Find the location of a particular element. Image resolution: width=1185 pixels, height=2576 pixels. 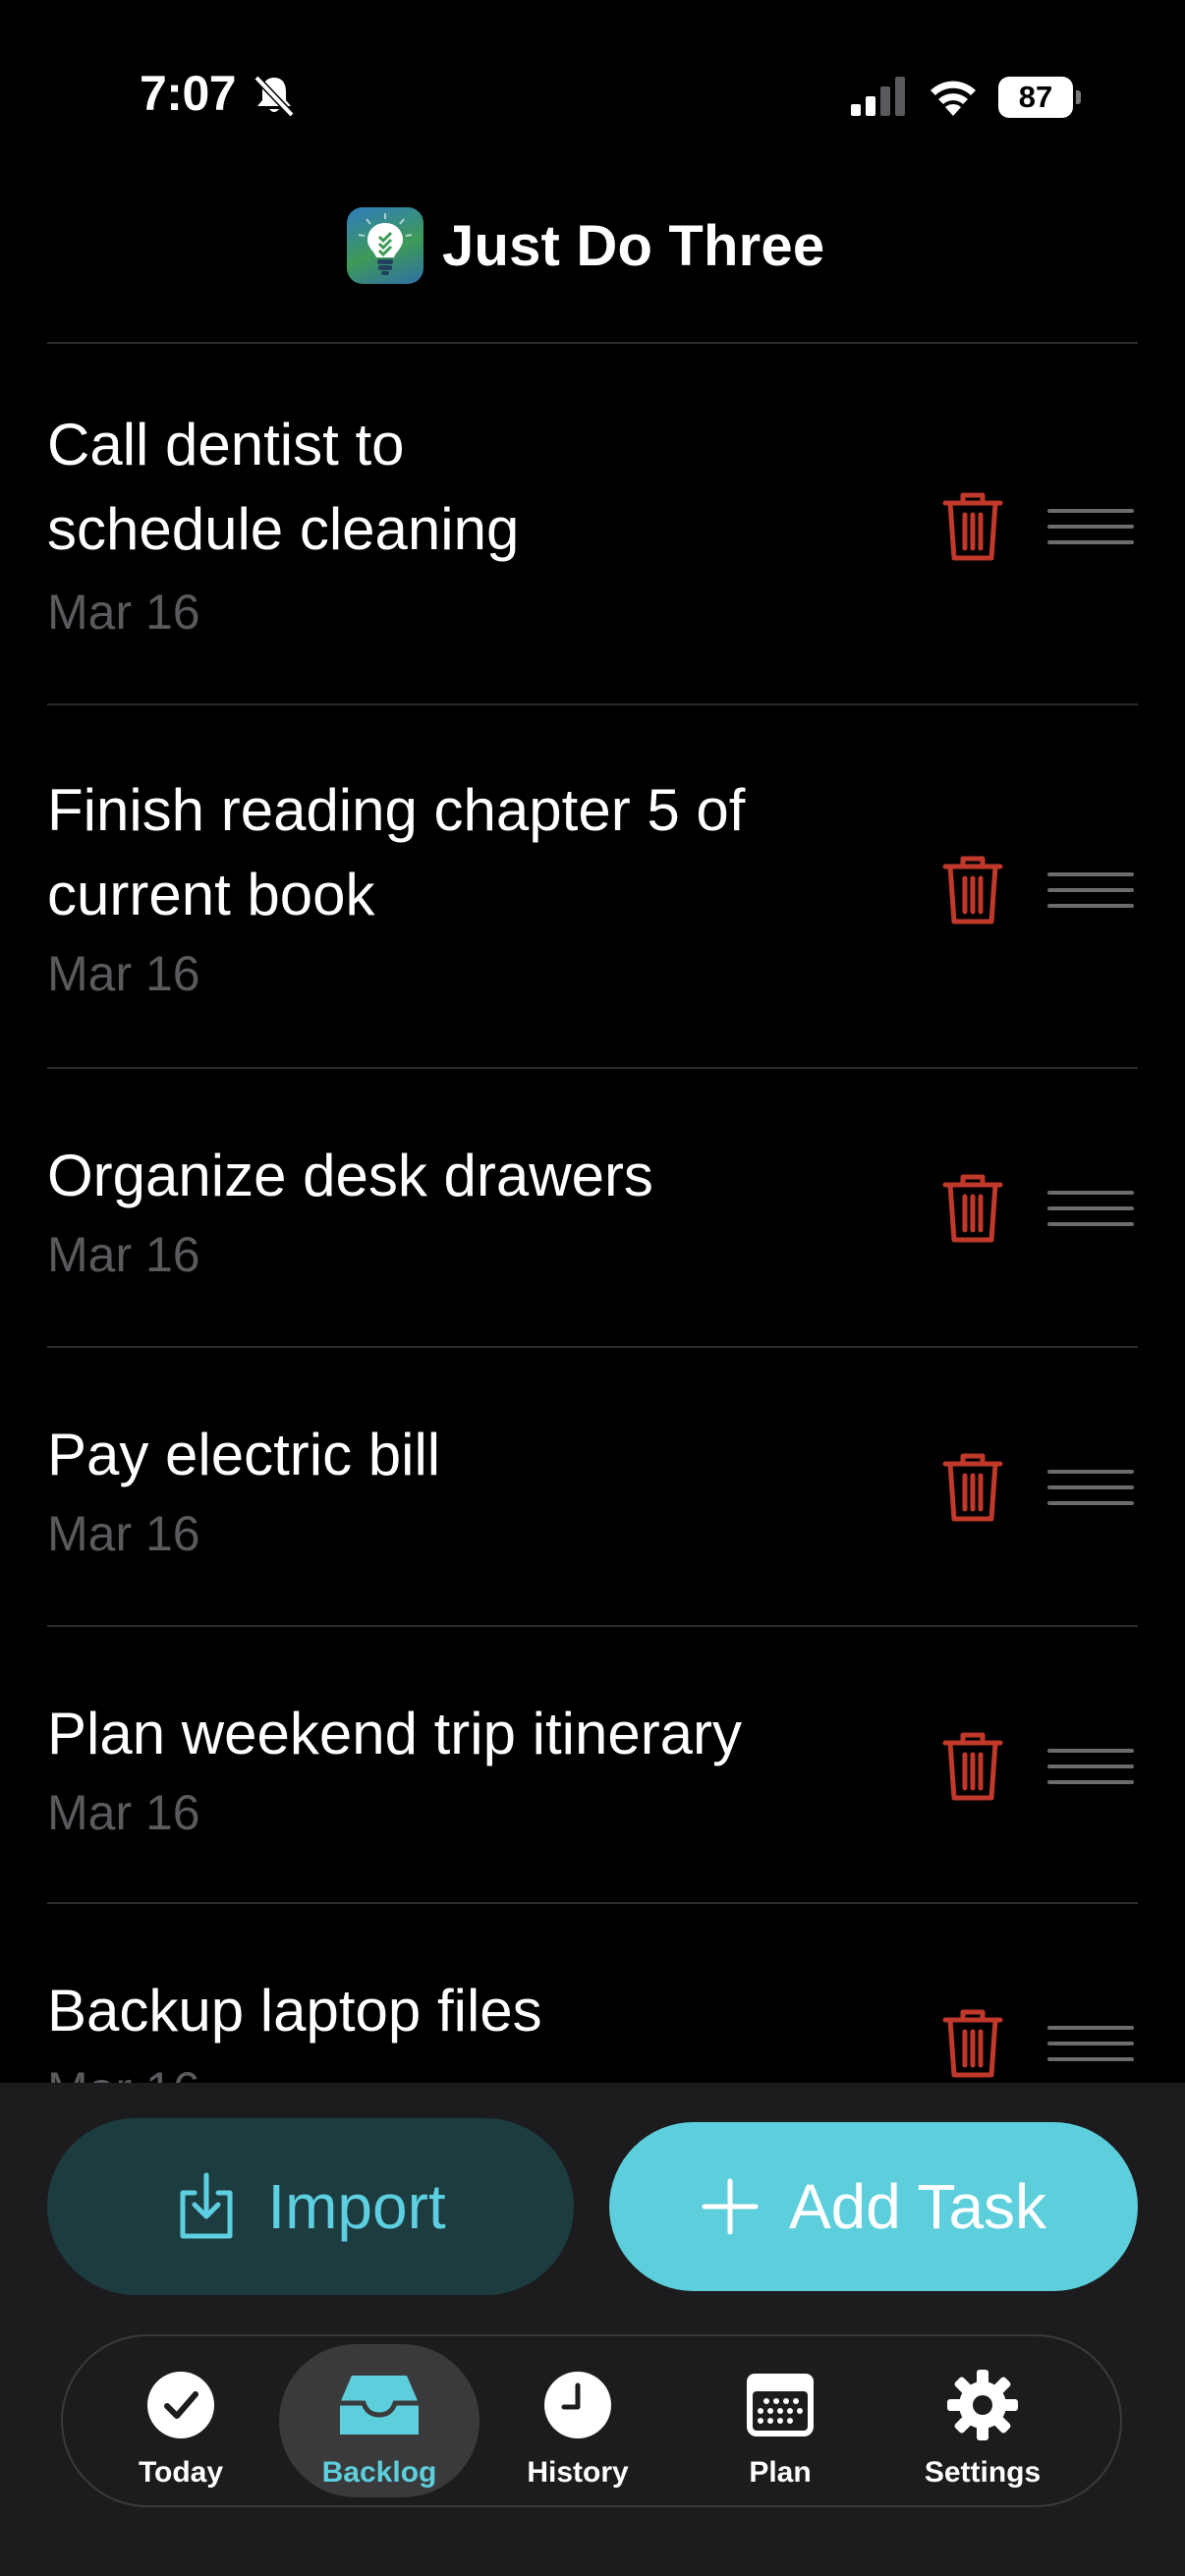

status-time: 7:07 is located at coordinates (189, 93).